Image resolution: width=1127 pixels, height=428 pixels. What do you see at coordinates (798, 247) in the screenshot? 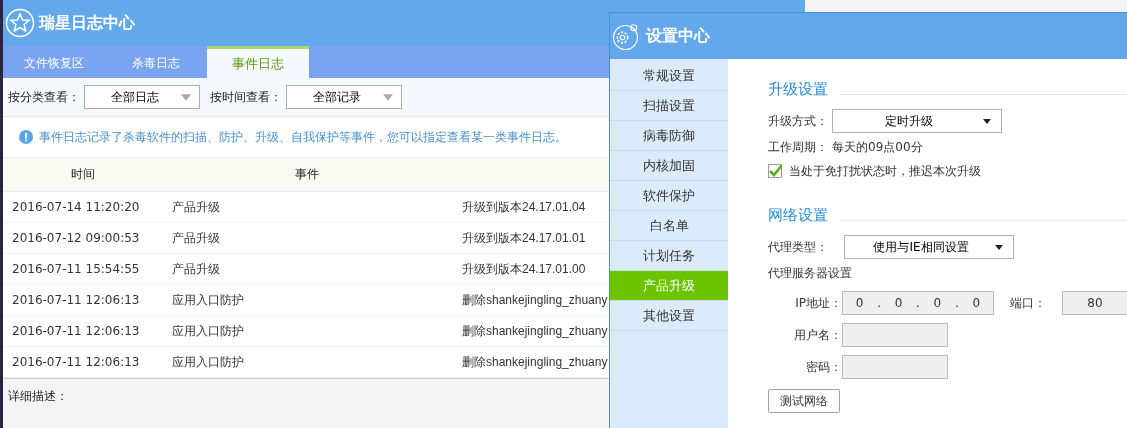
I see `field-label: 代理类型：` at bounding box center [798, 247].